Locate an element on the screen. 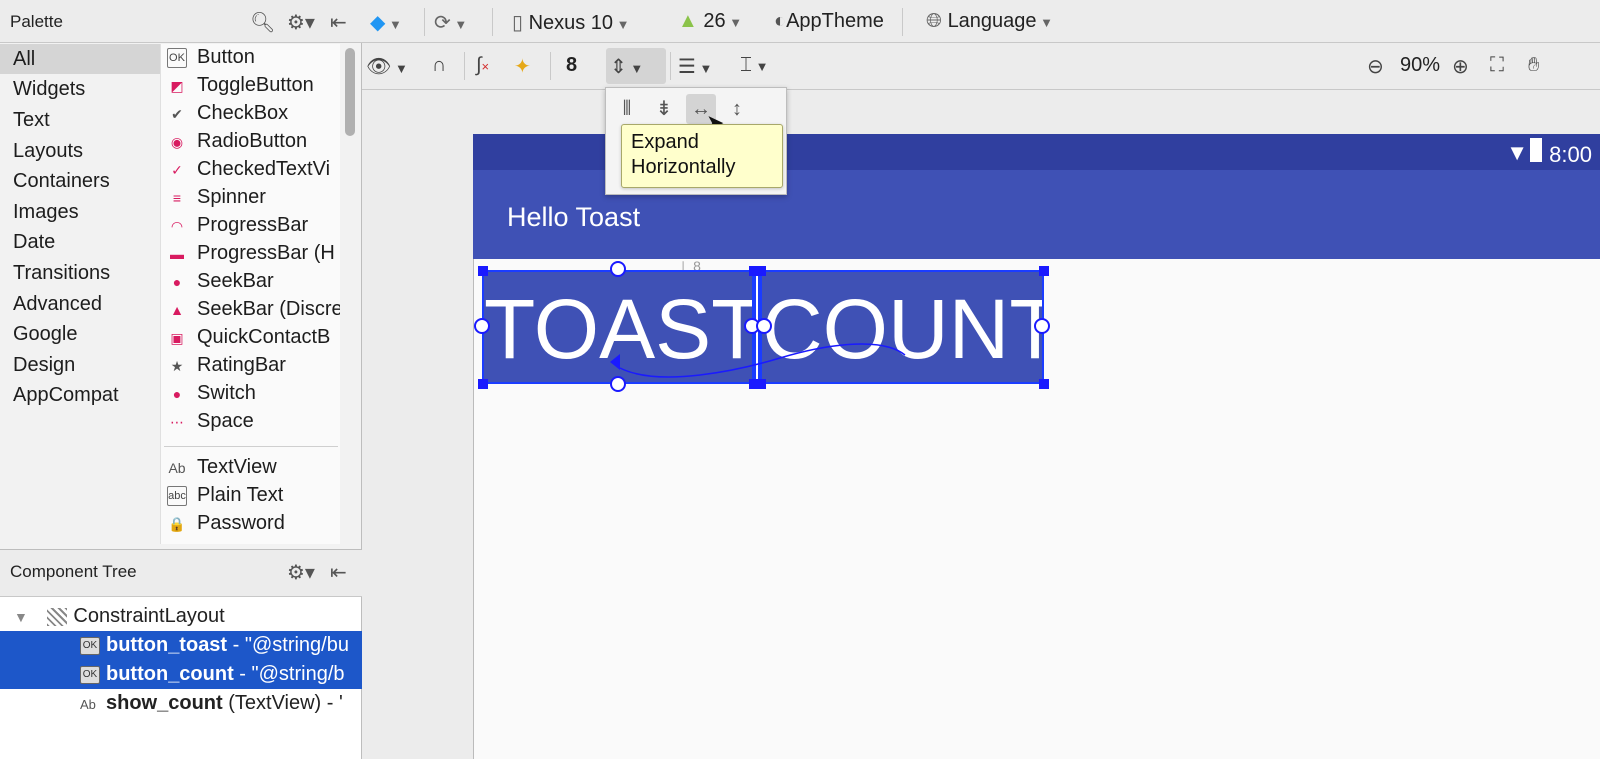 This screenshot has height=759, width=1600. widget-textview: Ab TextView is located at coordinates (250, 468).